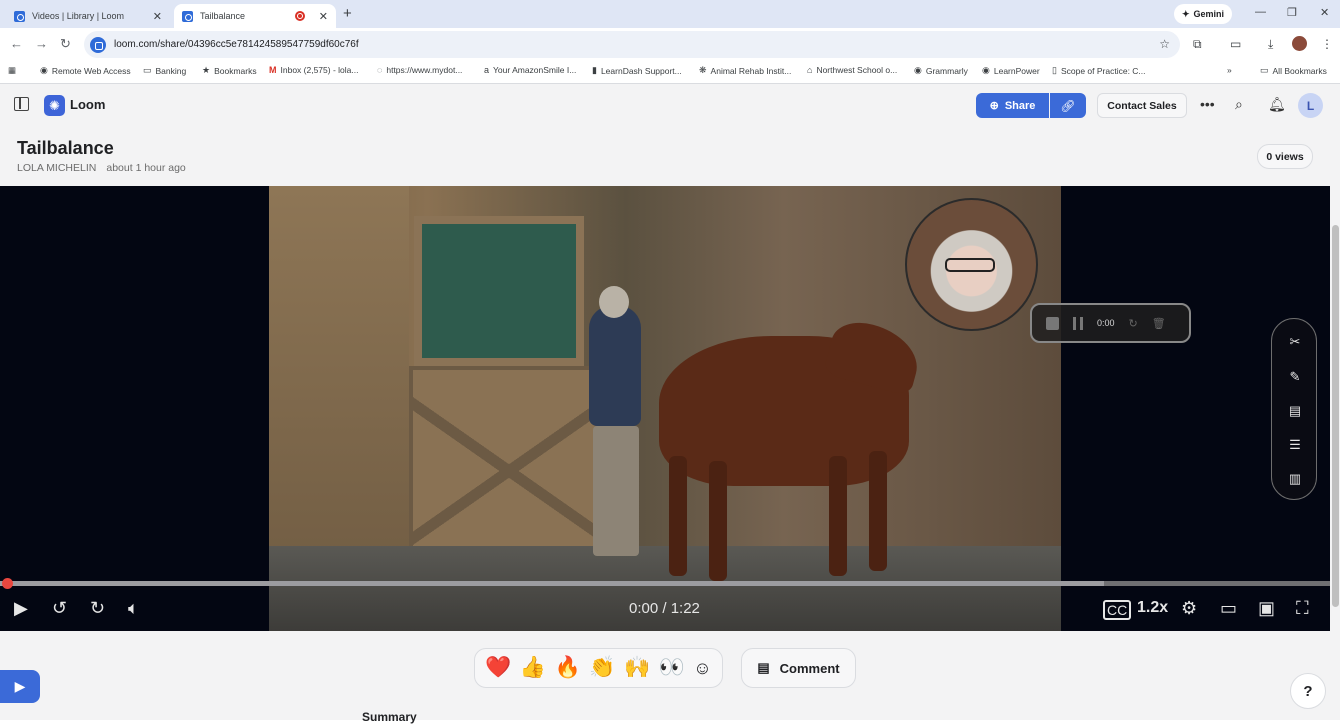 The height and width of the screenshot is (724, 1340). Describe the element at coordinates (1335, 416) in the screenshot. I see `scrollbar-thumb` at that location.